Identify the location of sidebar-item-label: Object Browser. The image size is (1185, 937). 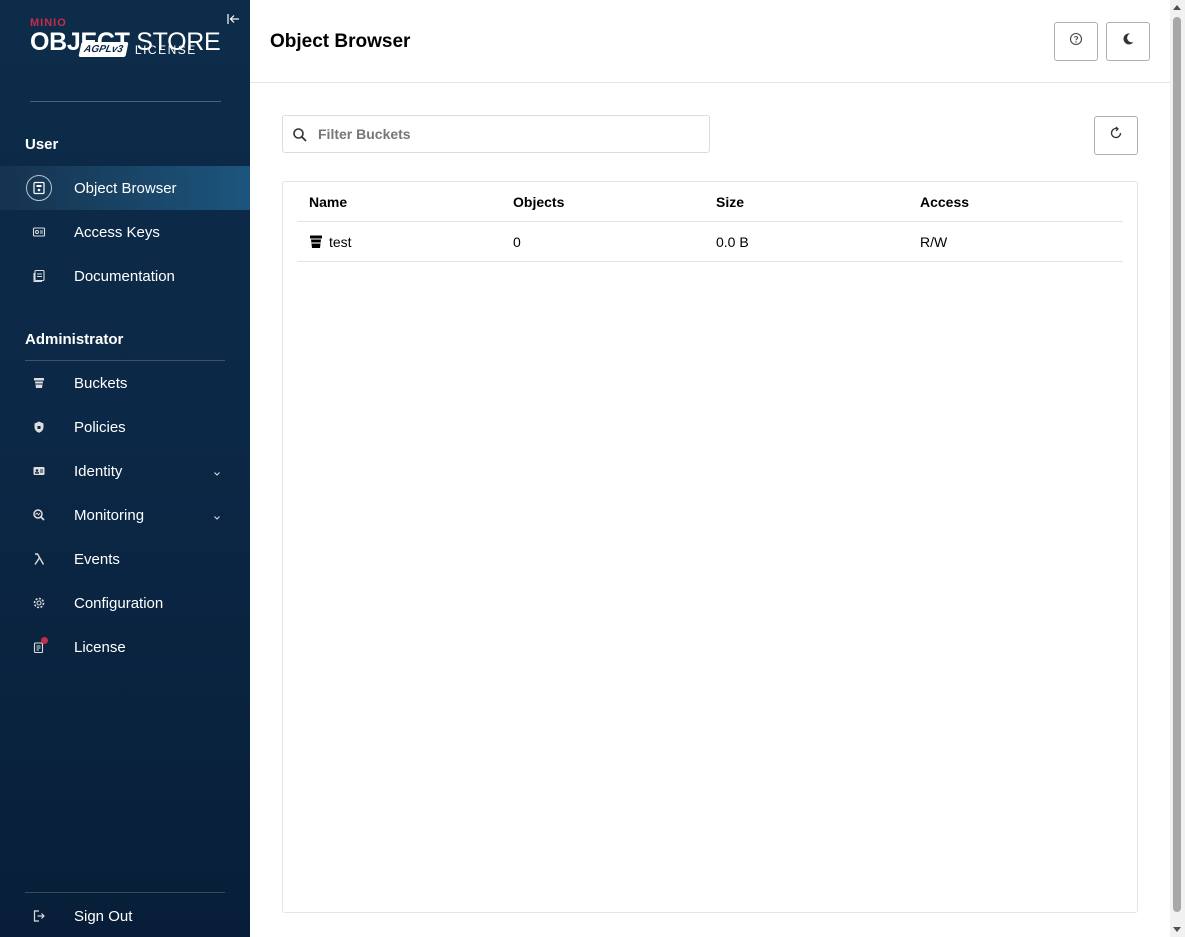
(125, 188).